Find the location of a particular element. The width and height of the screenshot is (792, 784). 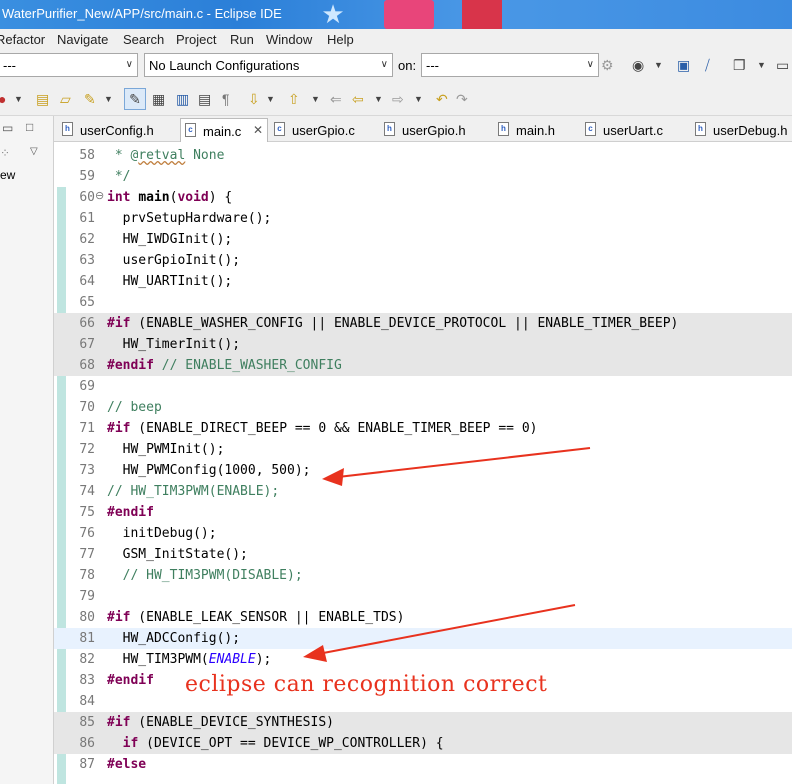

code-line: 59 */ is located at coordinates (423, 176).